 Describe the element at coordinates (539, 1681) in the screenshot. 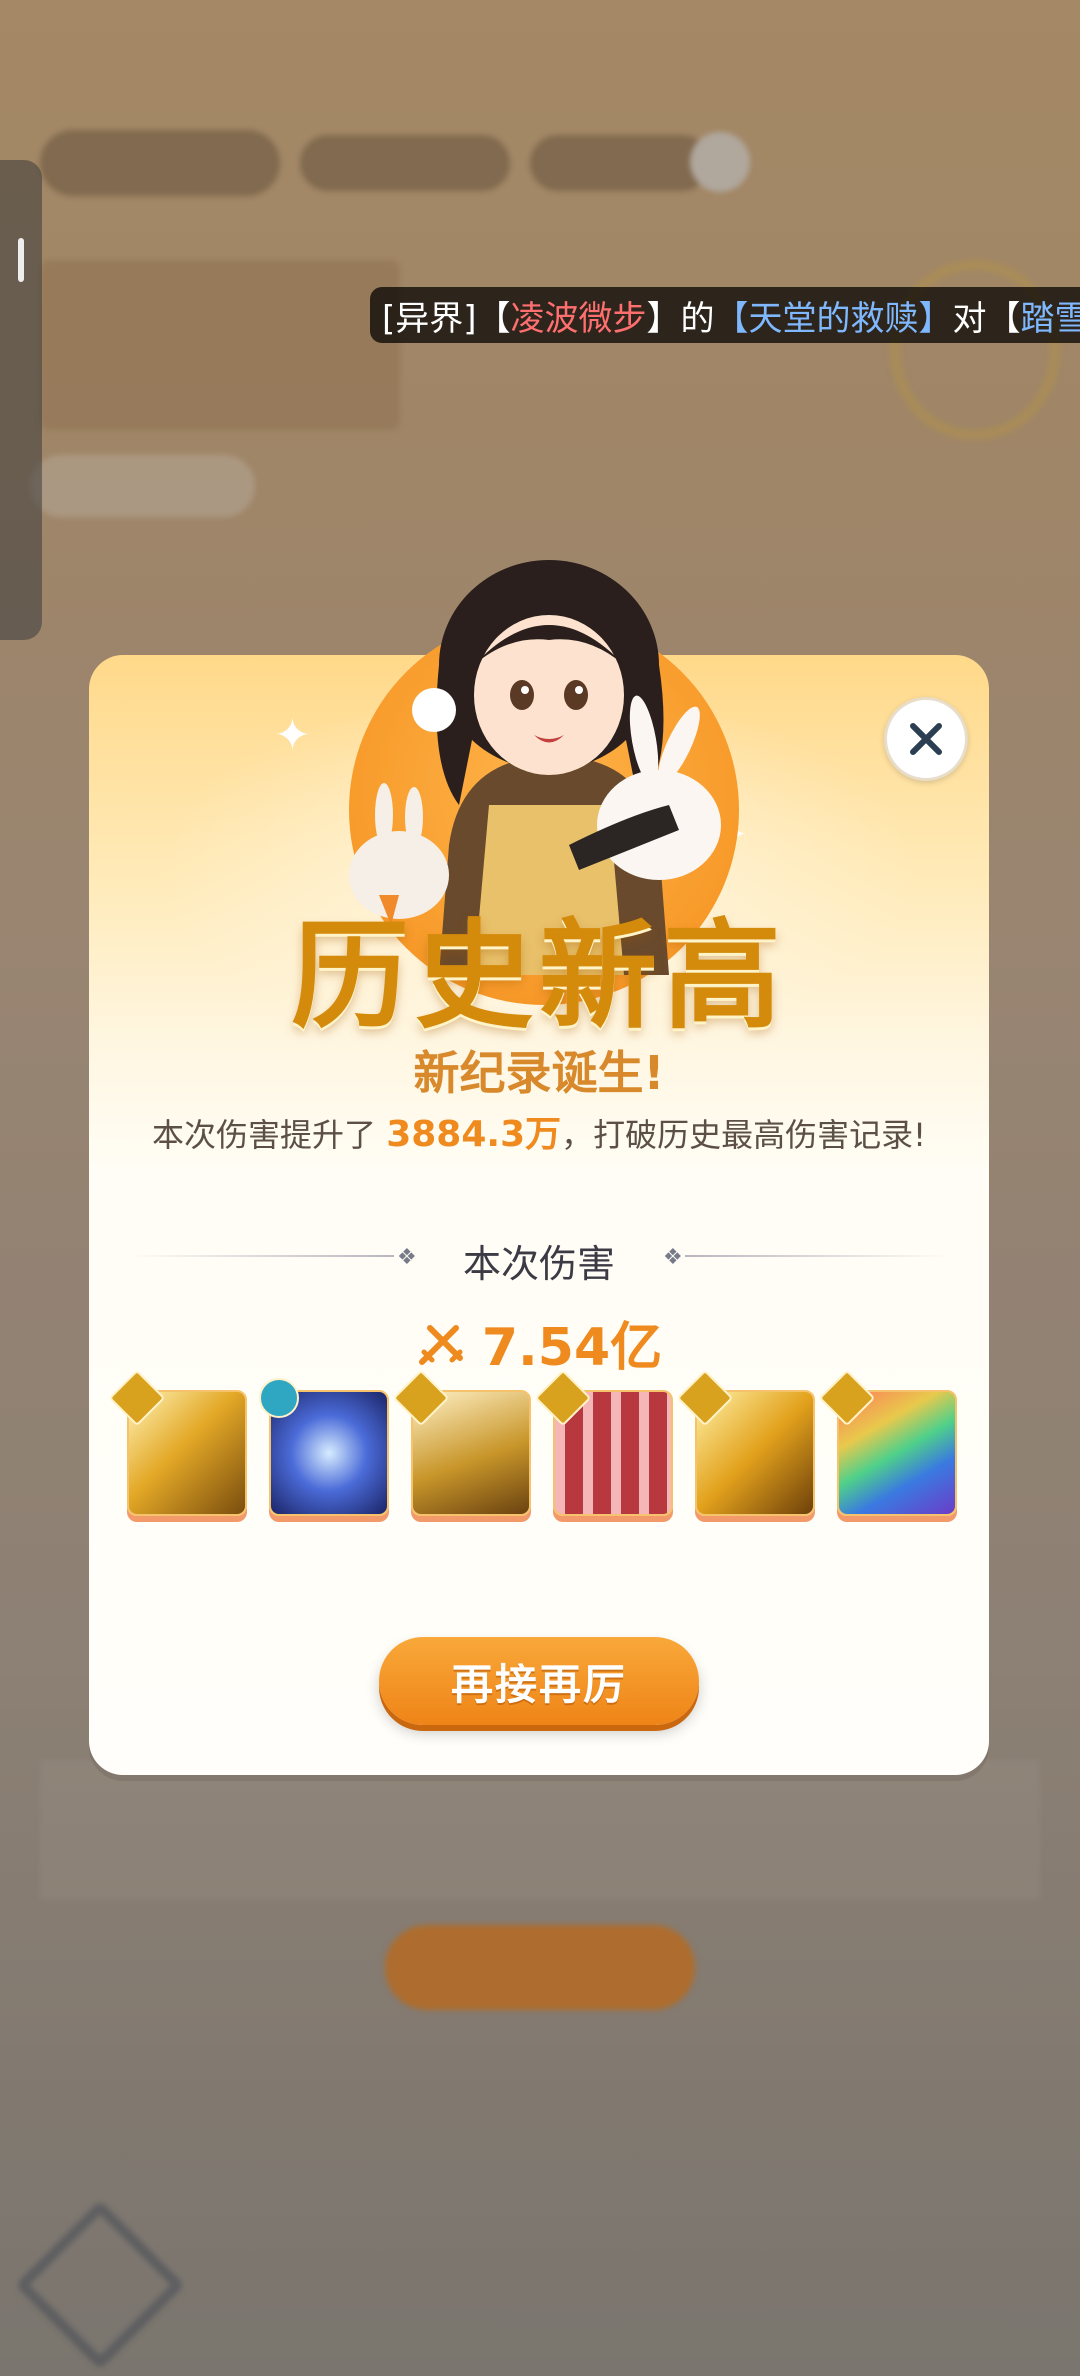

I see `retry-button: 再接再厉` at that location.